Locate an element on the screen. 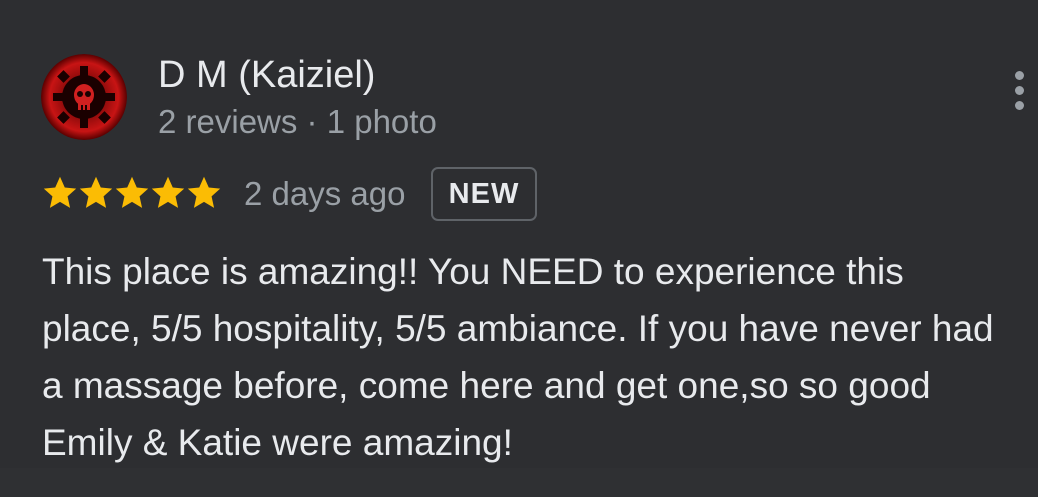 The width and height of the screenshot is (1038, 497). new-badge: NEW is located at coordinates (484, 194).